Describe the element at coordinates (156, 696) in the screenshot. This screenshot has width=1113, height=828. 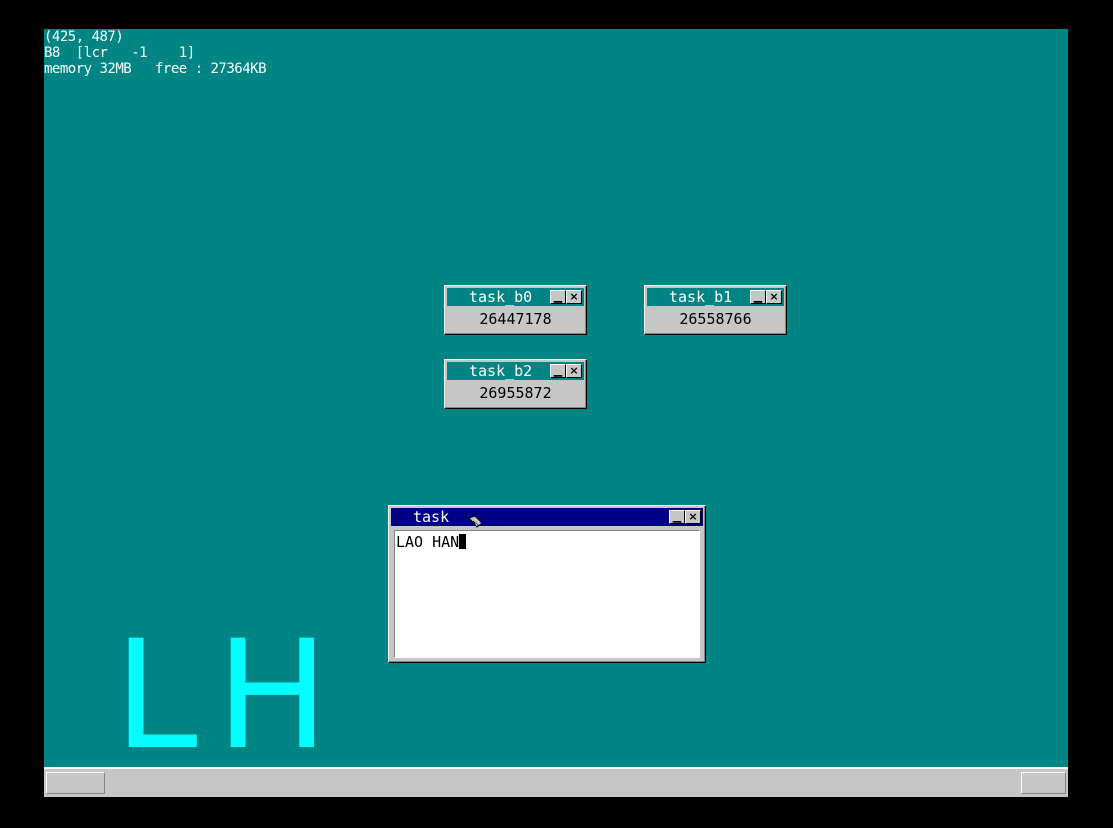
I see `logo-letter-l: L` at that location.